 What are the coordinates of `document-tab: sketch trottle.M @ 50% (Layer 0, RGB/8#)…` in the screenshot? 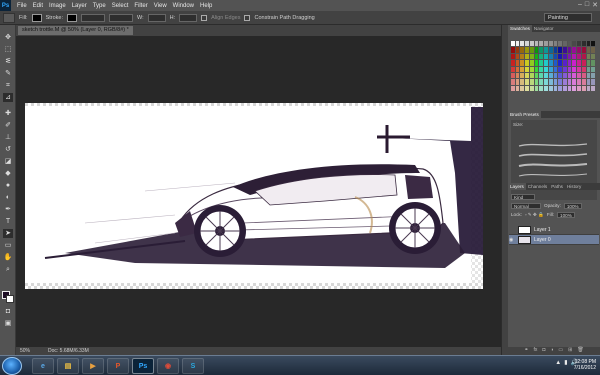 It's located at (75, 30).